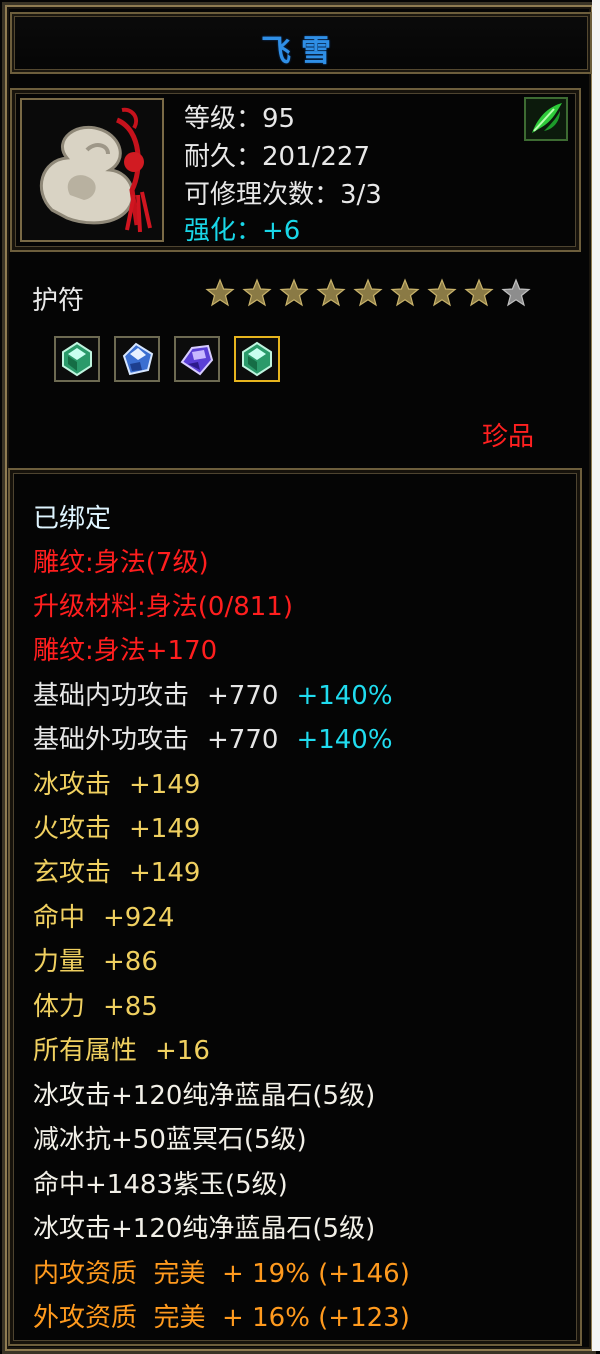  I want to click on attr-line: 命中 +924, so click(103, 918).